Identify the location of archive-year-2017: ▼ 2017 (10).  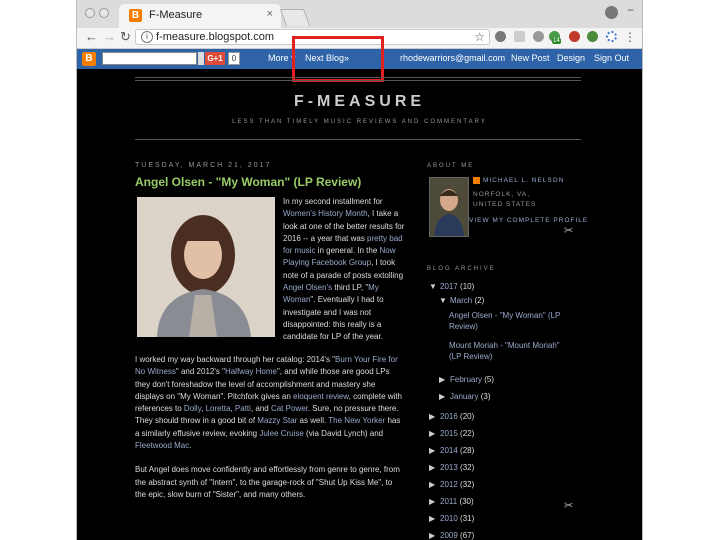
(451, 286).